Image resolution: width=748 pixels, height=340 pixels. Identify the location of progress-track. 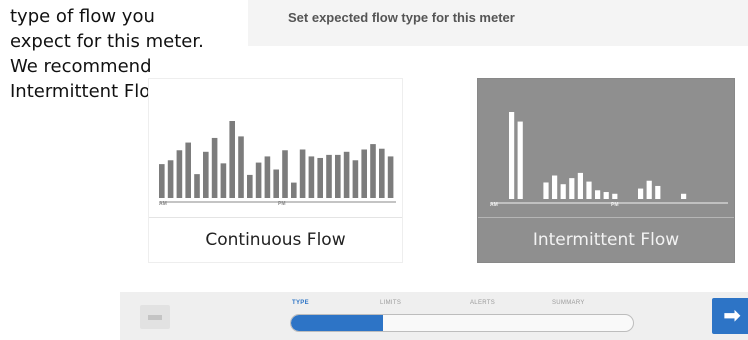
(462, 323).